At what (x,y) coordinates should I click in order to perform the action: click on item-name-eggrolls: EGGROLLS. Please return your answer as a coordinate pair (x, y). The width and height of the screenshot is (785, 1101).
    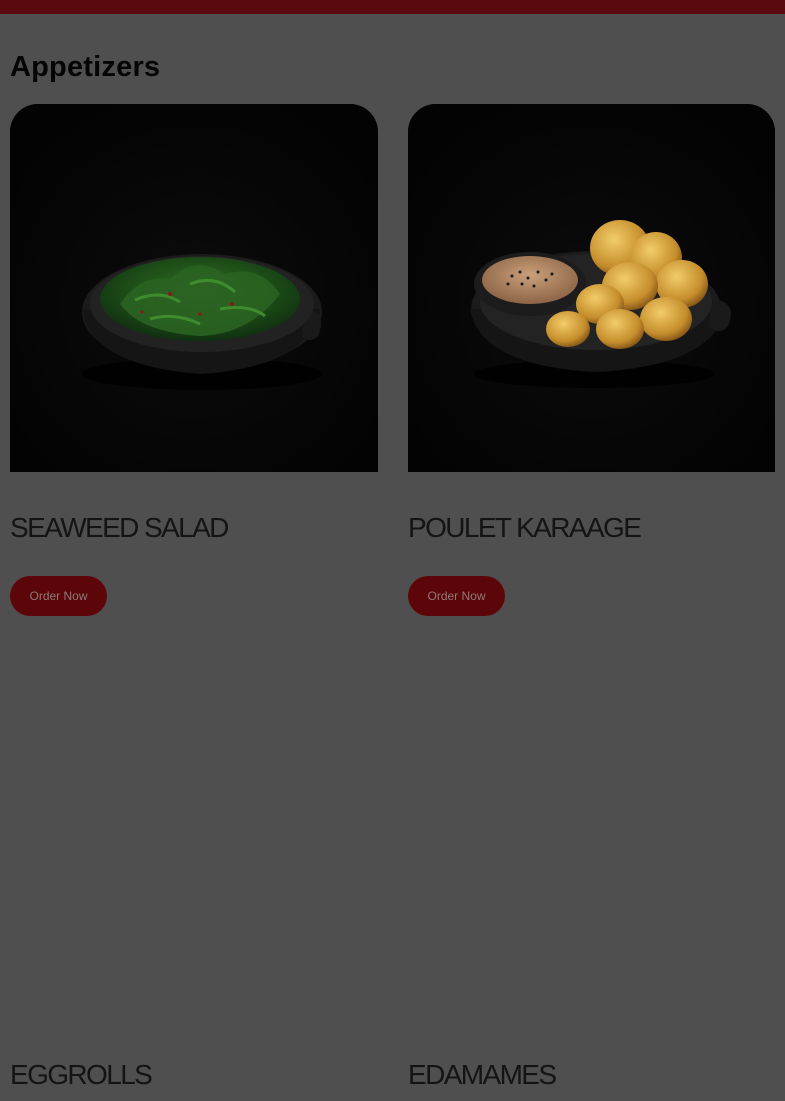
    Looking at the image, I should click on (81, 1074).